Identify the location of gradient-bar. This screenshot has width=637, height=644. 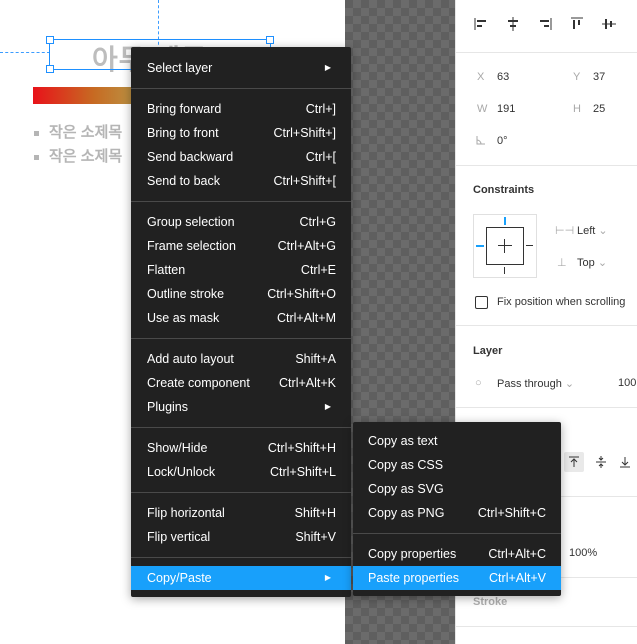
(88, 95).